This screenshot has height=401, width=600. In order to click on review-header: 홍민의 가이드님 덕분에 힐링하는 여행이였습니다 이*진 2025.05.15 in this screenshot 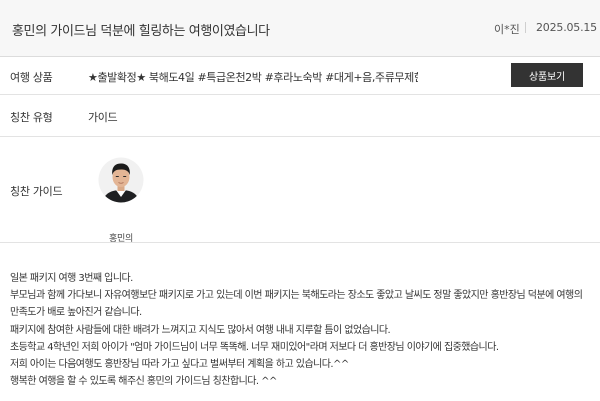, I will do `click(300, 28)`.